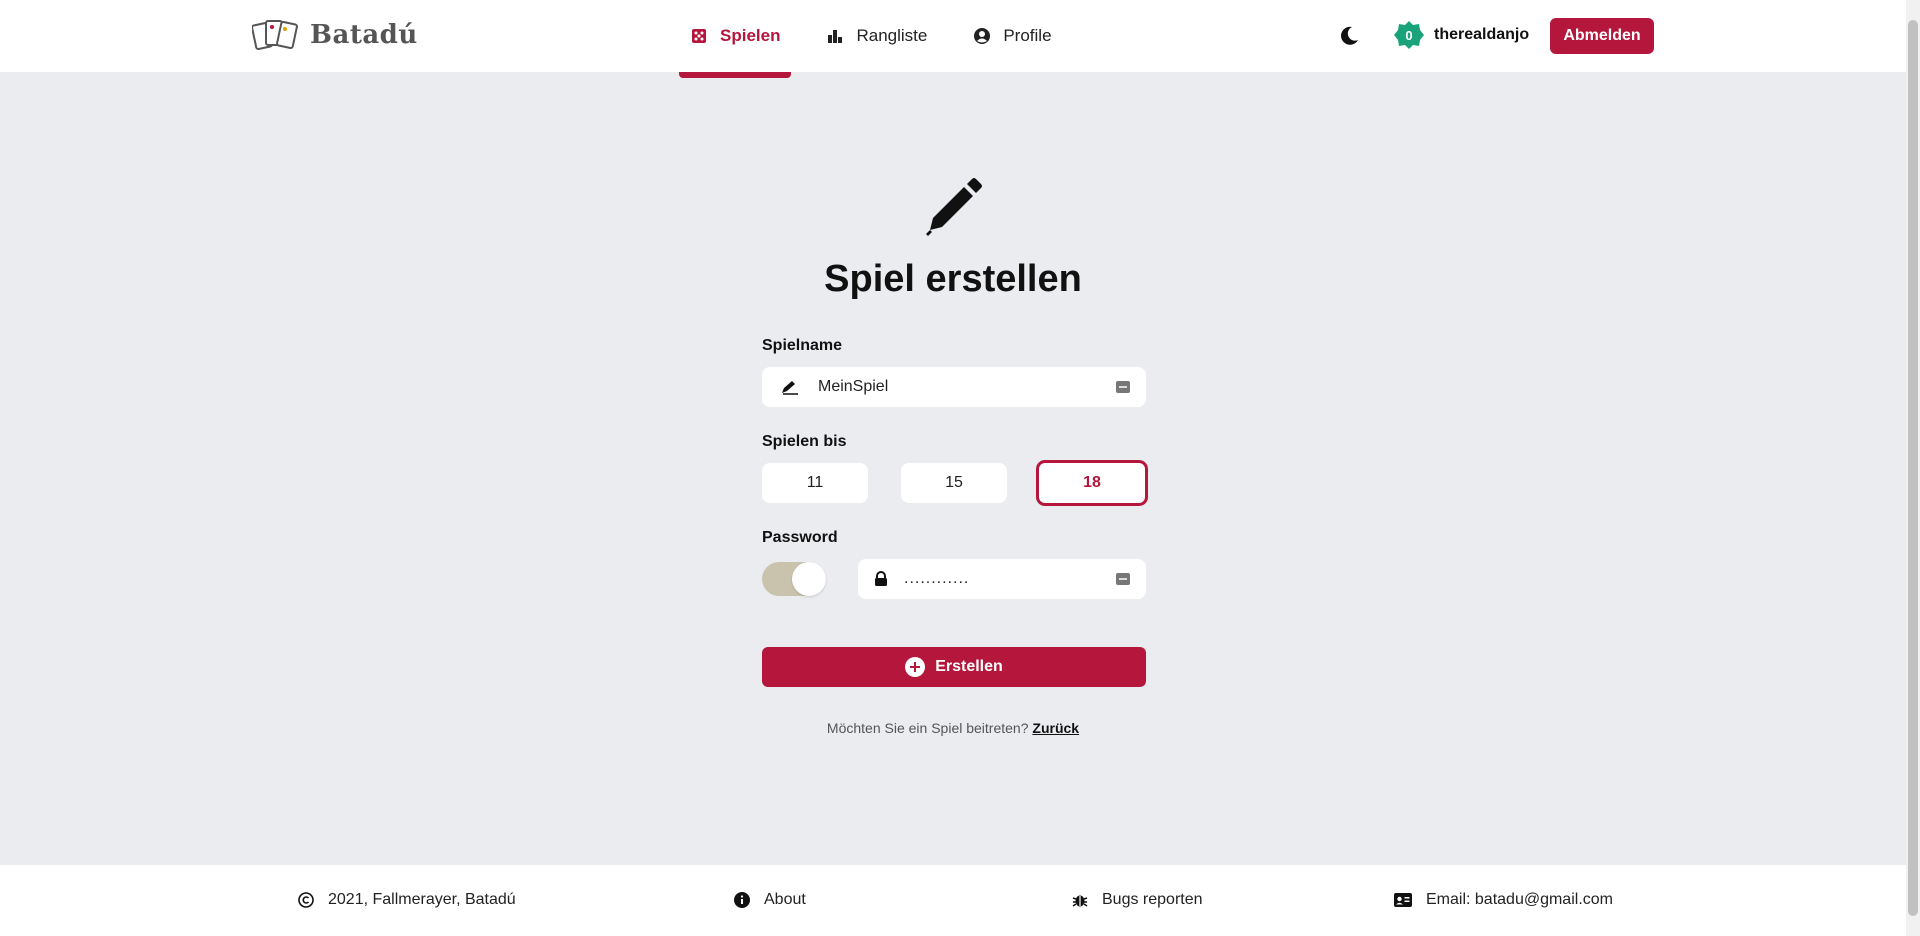 The width and height of the screenshot is (1920, 936). What do you see at coordinates (1027, 35) in the screenshot?
I see `nav-label-profile: Profile` at bounding box center [1027, 35].